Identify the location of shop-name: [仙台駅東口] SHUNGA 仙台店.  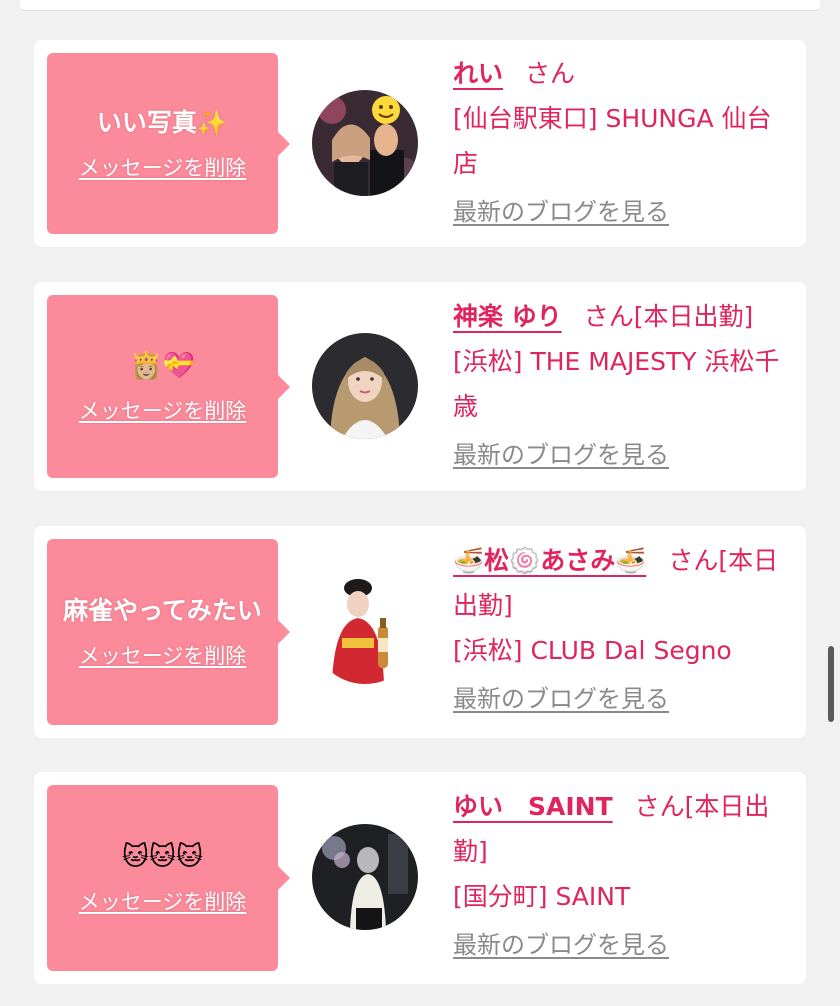
(612, 141).